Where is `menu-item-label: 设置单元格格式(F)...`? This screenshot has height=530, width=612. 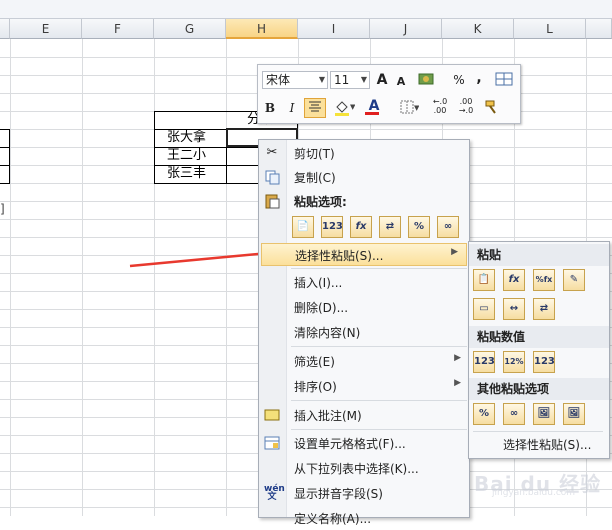 menu-item-label: 设置单元格格式(F)... is located at coordinates (350, 444).